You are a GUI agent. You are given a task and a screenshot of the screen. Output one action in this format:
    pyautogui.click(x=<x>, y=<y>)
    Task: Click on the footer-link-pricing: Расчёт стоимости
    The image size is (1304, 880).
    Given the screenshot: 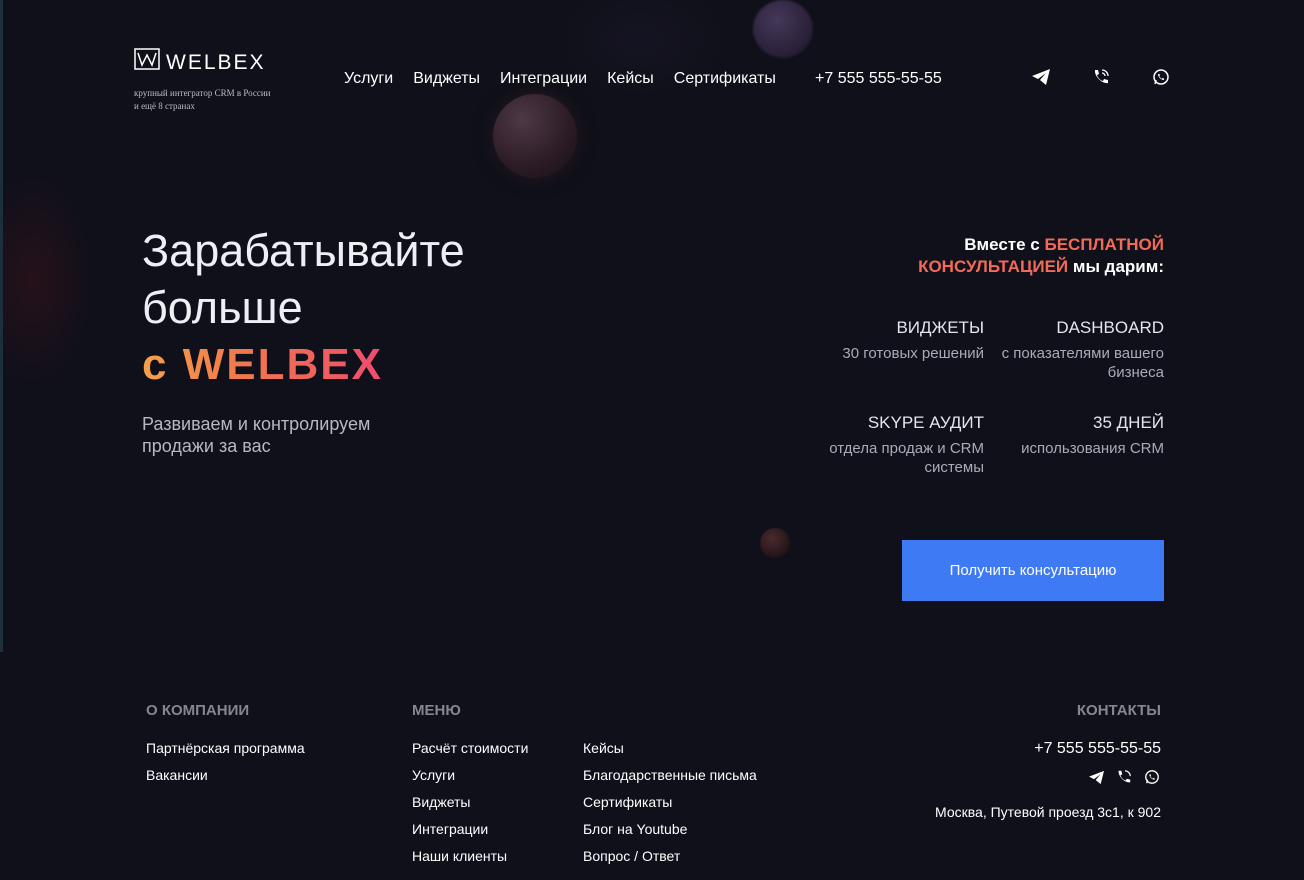 What is the action you would take?
    pyautogui.click(x=470, y=748)
    